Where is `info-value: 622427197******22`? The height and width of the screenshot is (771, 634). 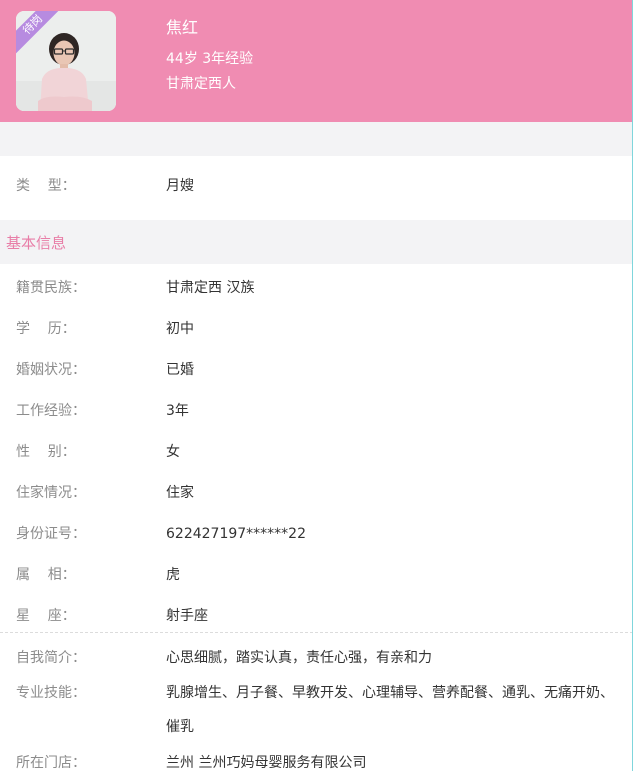
info-value: 622427197******22 is located at coordinates (236, 534).